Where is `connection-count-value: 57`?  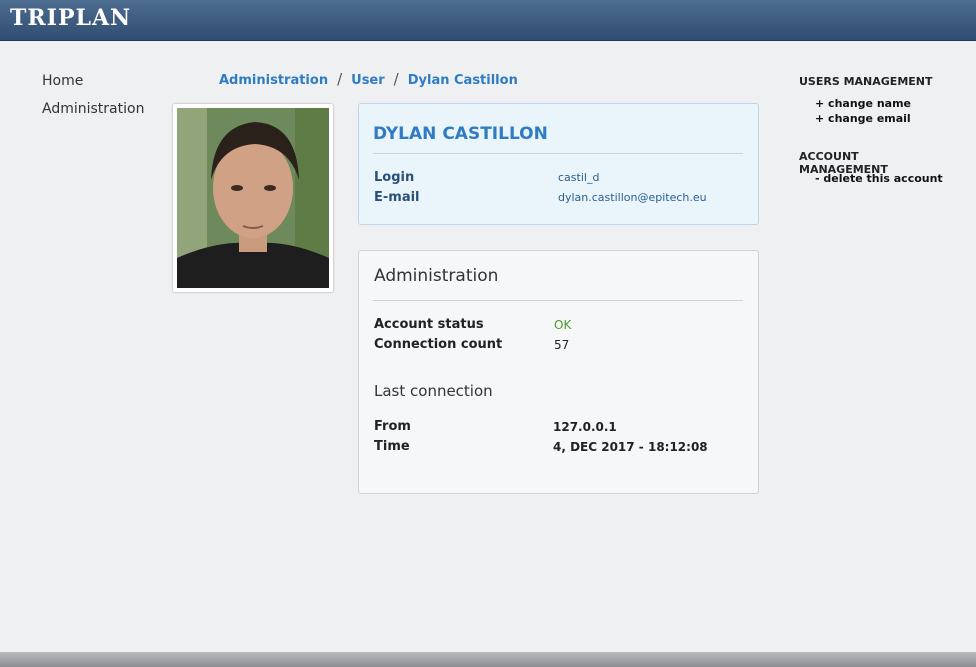
connection-count-value: 57 is located at coordinates (562, 345).